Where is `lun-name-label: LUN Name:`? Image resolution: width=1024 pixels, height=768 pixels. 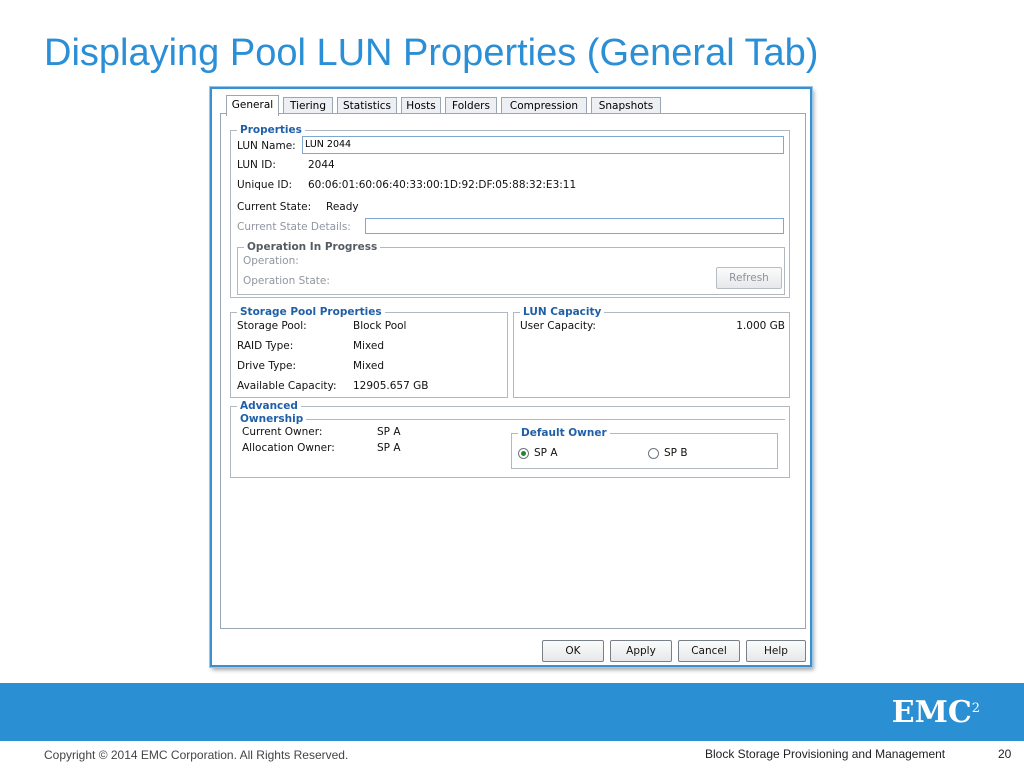
lun-name-label: LUN Name: is located at coordinates (266, 146).